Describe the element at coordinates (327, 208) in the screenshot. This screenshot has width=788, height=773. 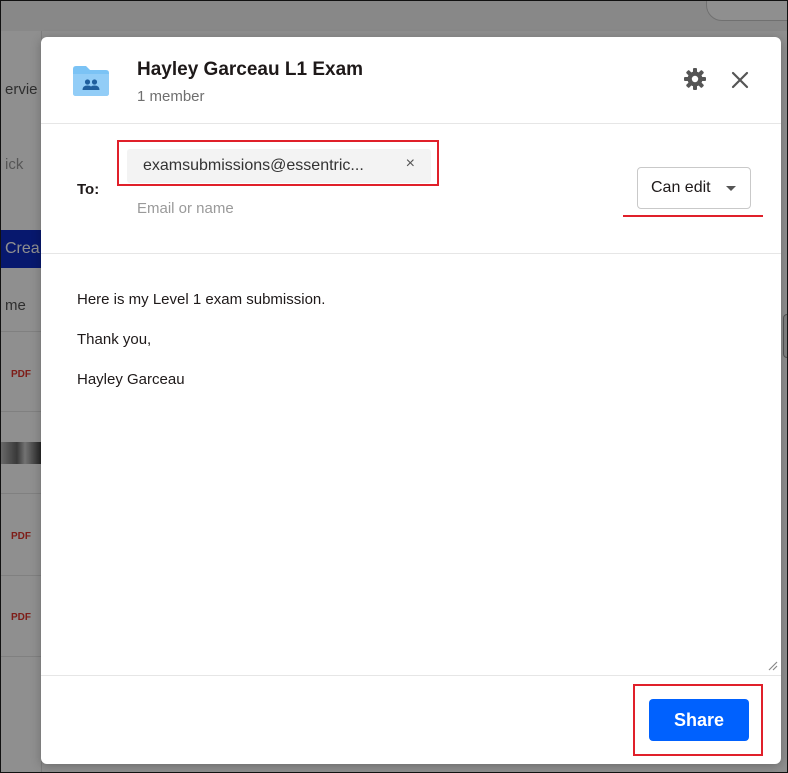
I see `email-or-name-input` at that location.